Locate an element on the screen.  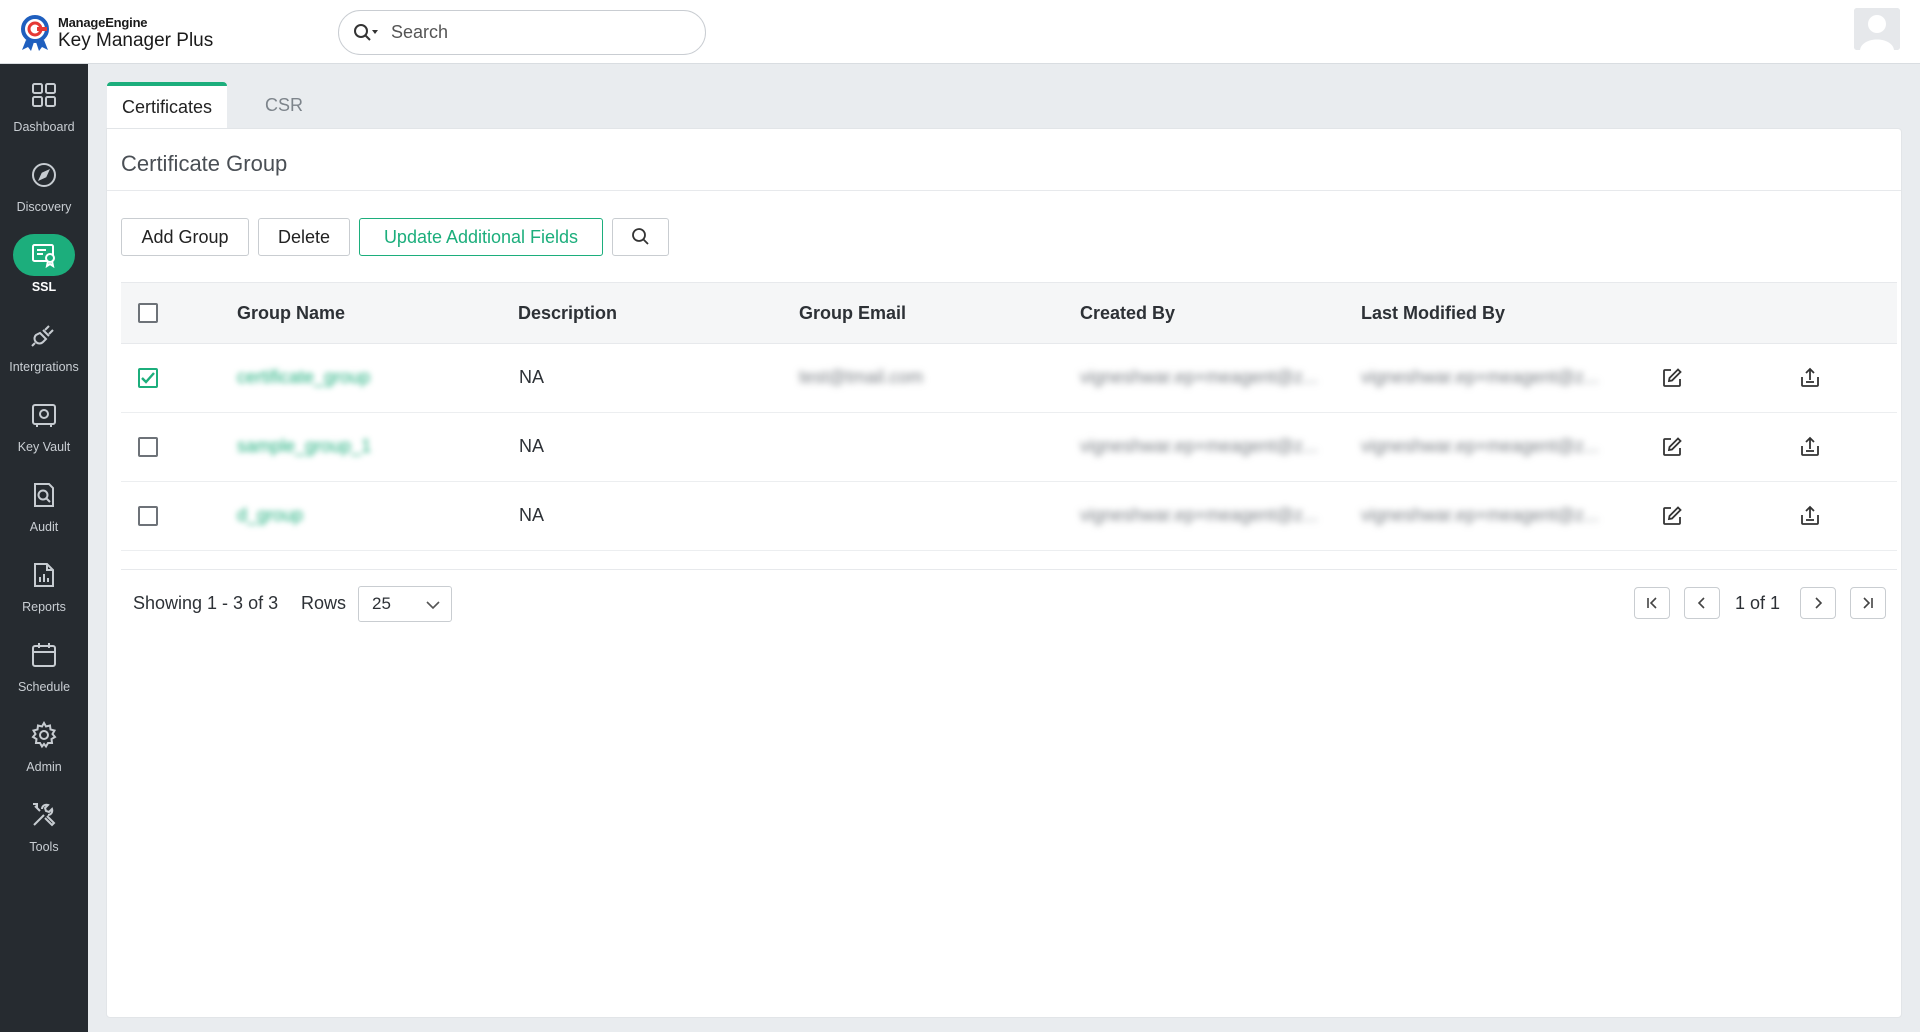
app-logo: ManageEngine Key Manager Plus is located at coordinates (115, 33).